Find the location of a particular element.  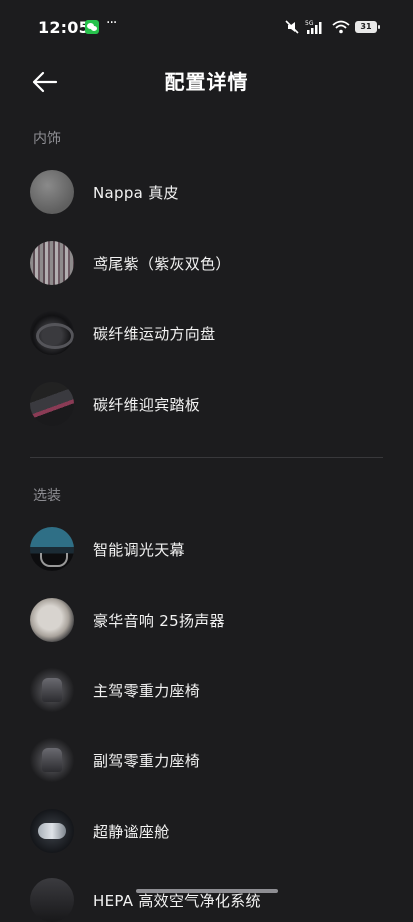

mute-icon is located at coordinates (292, 27).